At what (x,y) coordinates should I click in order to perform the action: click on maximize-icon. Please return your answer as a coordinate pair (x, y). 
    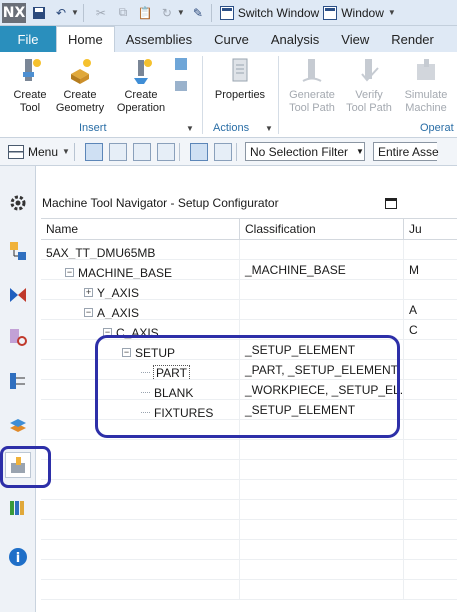
    Looking at the image, I should click on (391, 203).